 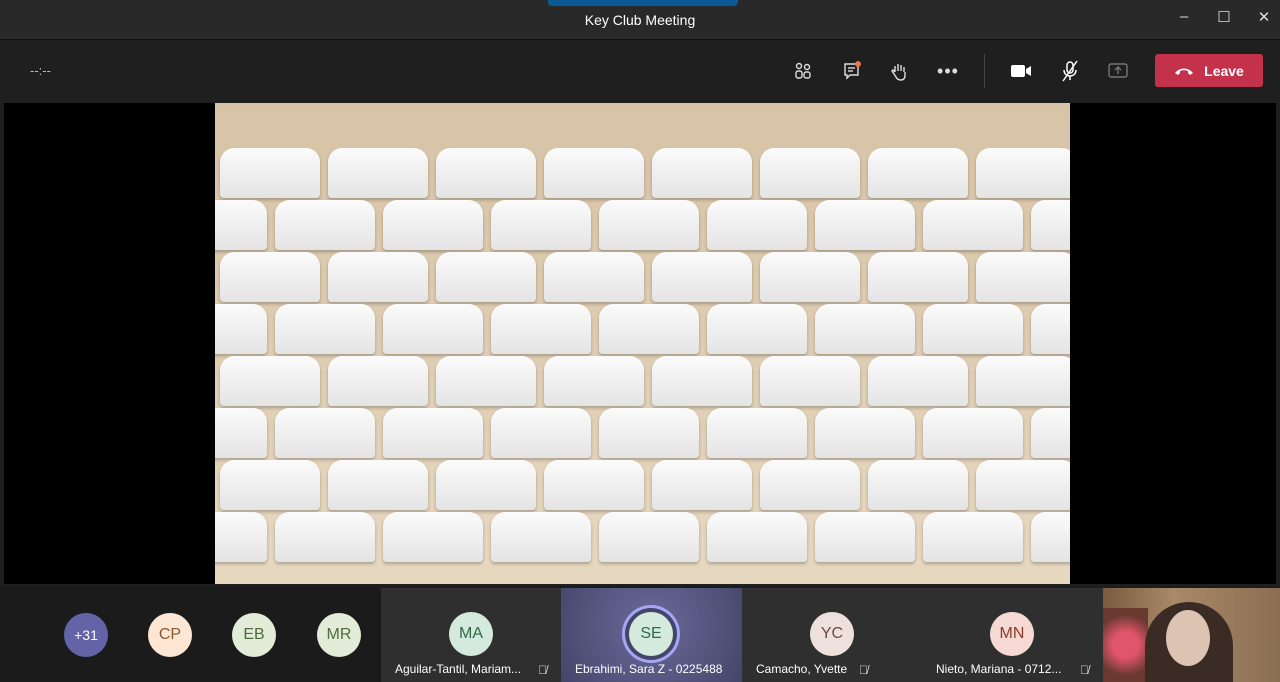 I want to click on flowers, so click(x=1125, y=645).